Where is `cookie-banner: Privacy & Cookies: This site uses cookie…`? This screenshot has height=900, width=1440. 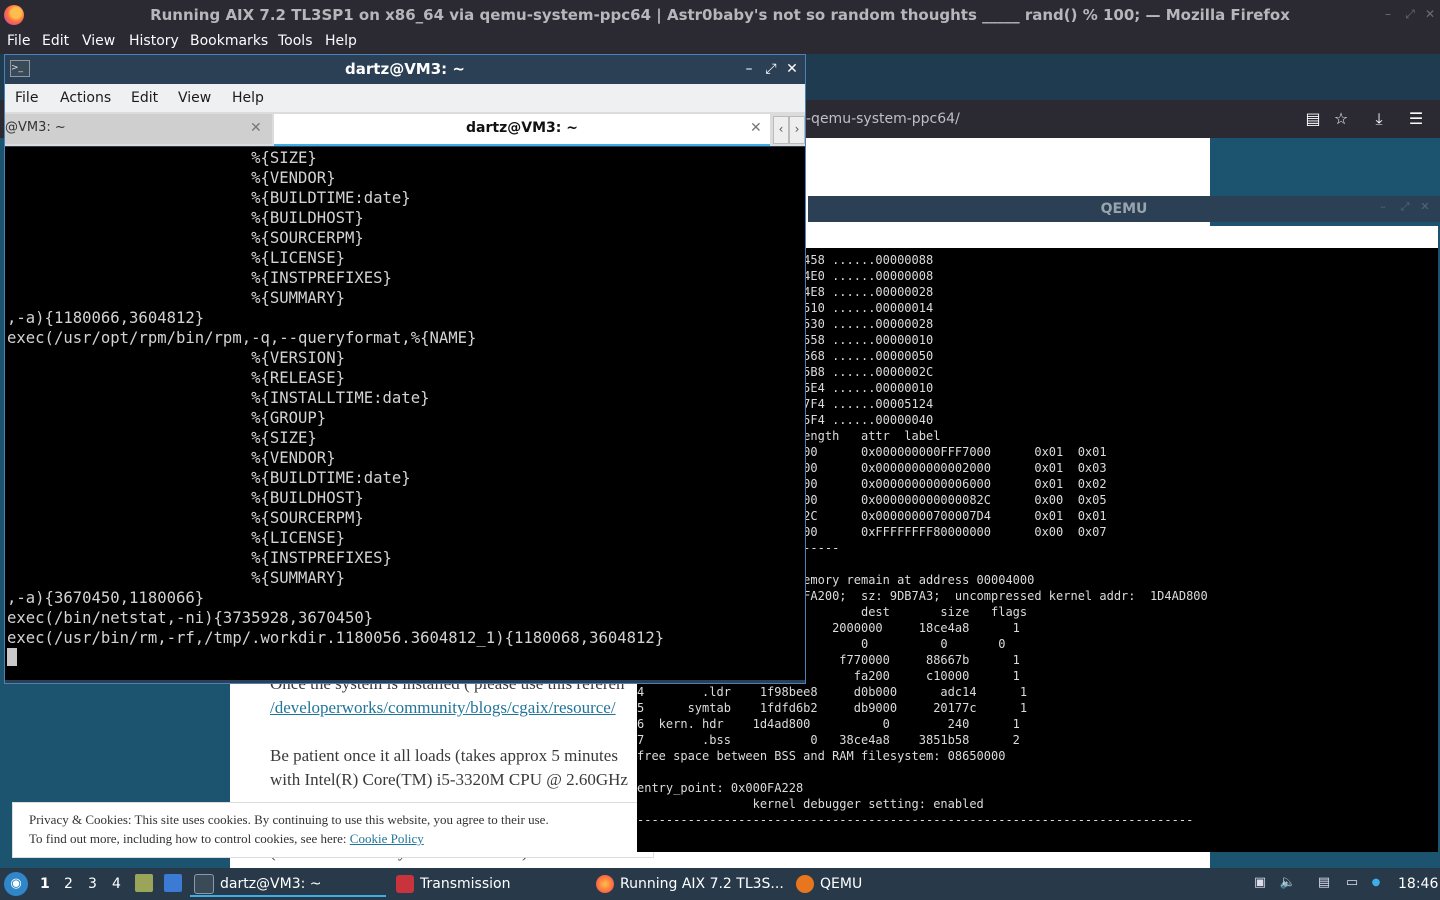 cookie-banner: Privacy & Cookies: This site uses cookie… is located at coordinates (333, 830).